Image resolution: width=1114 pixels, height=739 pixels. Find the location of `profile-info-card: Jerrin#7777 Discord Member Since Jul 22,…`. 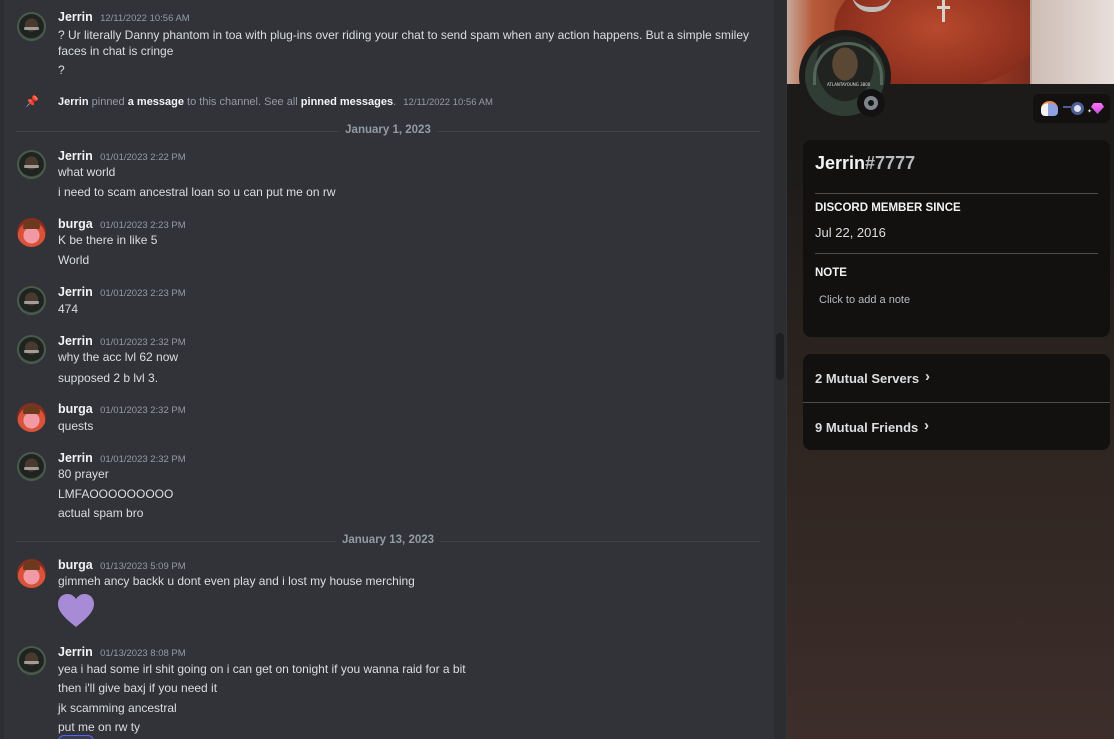

profile-info-card: Jerrin#7777 Discord Member Since Jul 22,… is located at coordinates (956, 238).